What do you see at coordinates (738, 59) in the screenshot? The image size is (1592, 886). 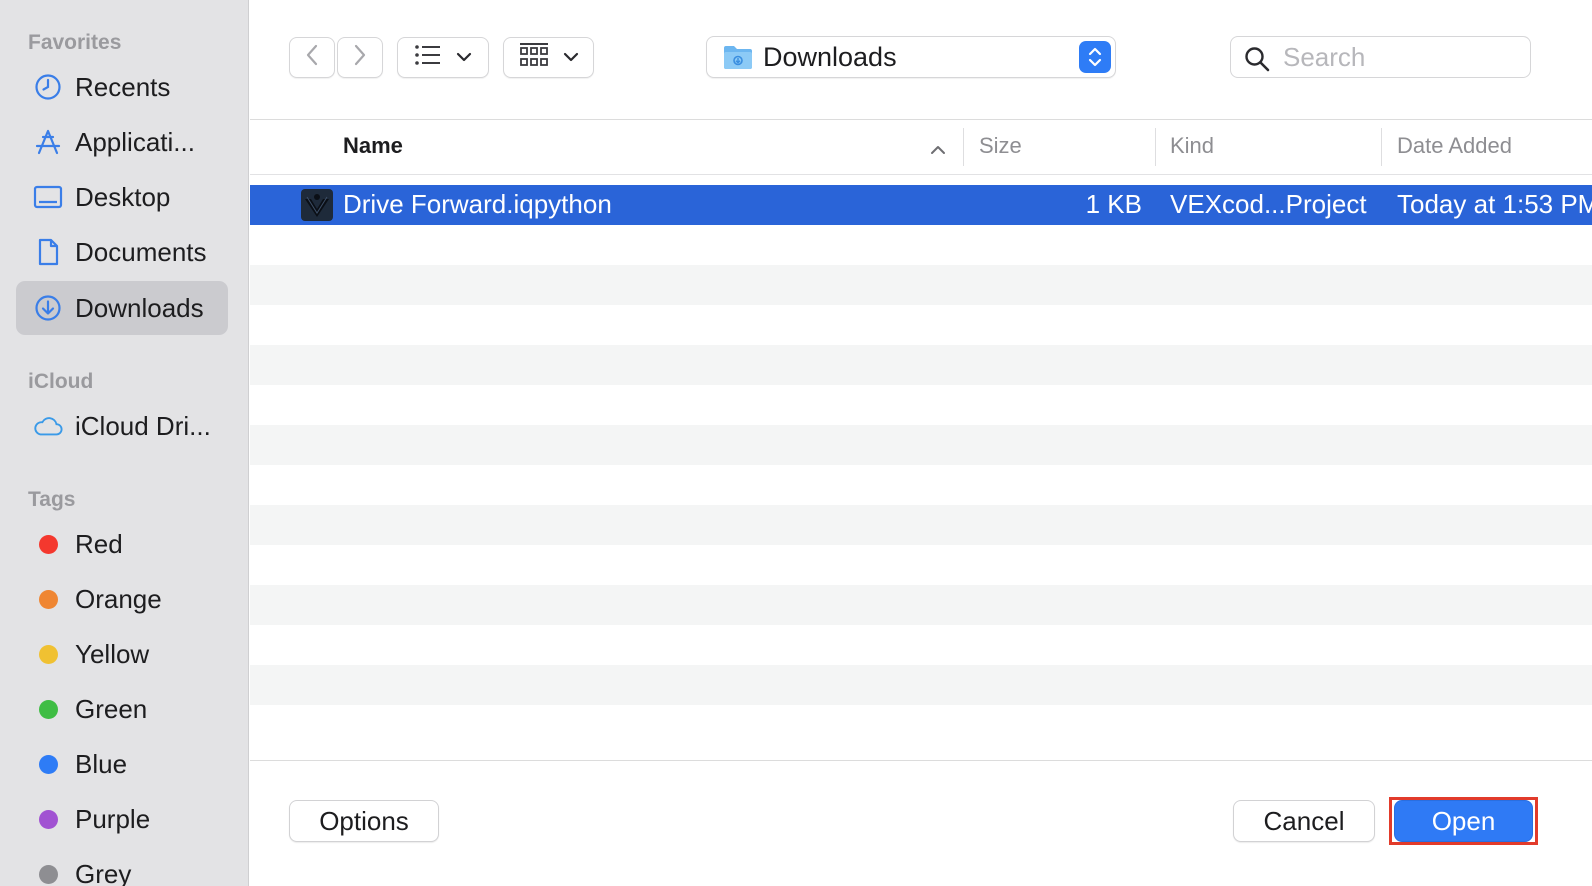 I see `folder-icon` at bounding box center [738, 59].